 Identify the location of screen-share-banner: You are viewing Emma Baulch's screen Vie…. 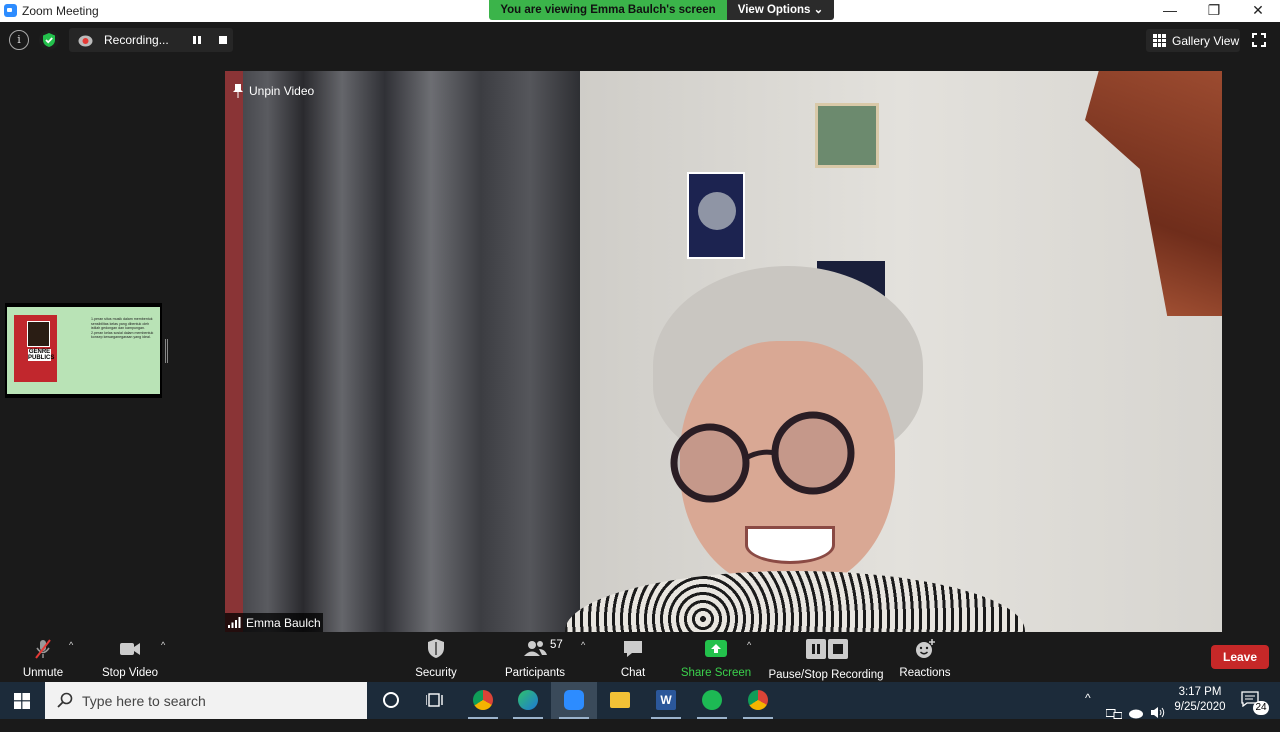
(661, 10).